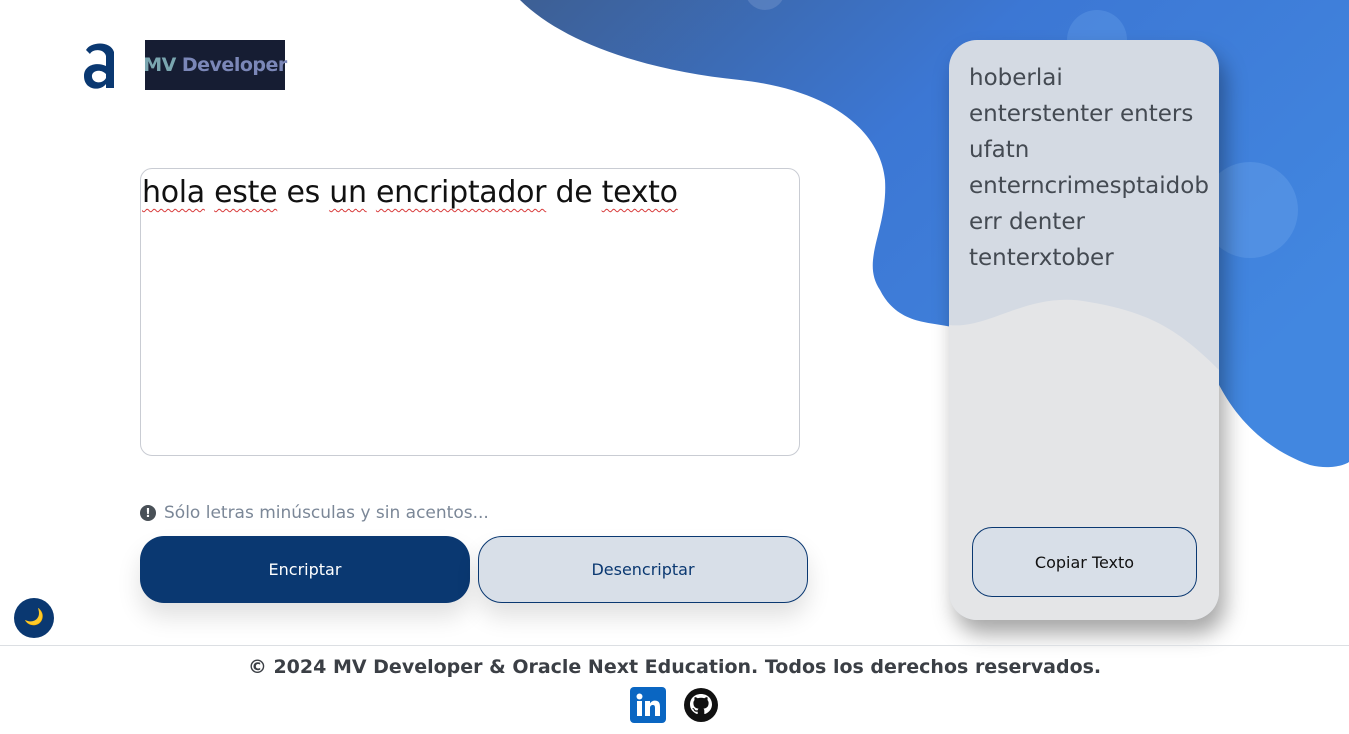  I want to click on linkedin-icon, so click(648, 705).